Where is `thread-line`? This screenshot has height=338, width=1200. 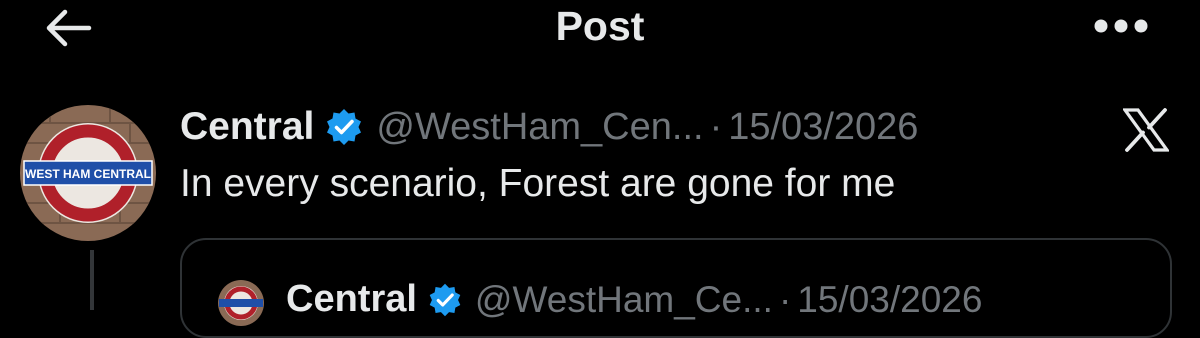 thread-line is located at coordinates (92, 280).